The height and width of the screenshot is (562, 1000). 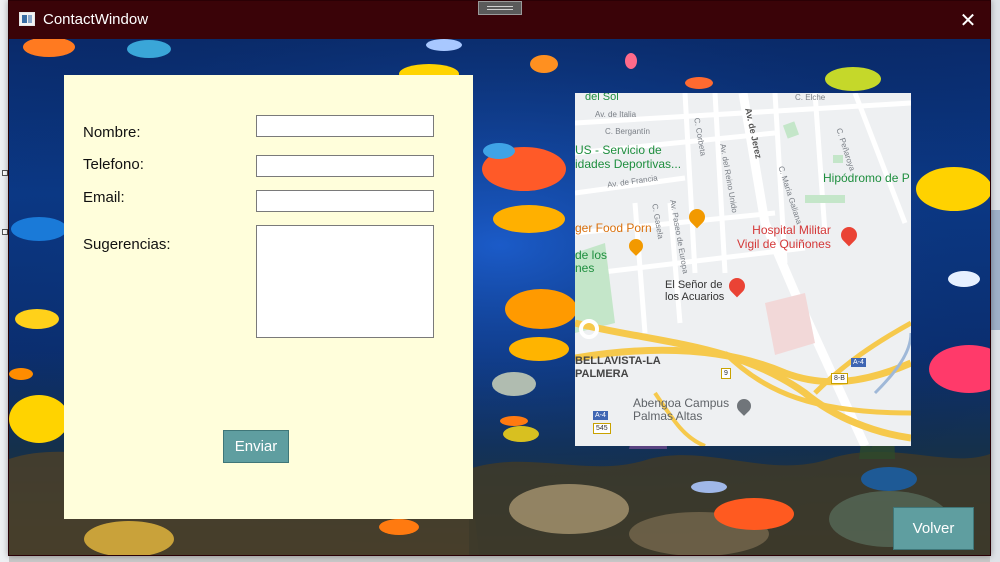 I want to click on road-shield: 545, so click(x=602, y=428).